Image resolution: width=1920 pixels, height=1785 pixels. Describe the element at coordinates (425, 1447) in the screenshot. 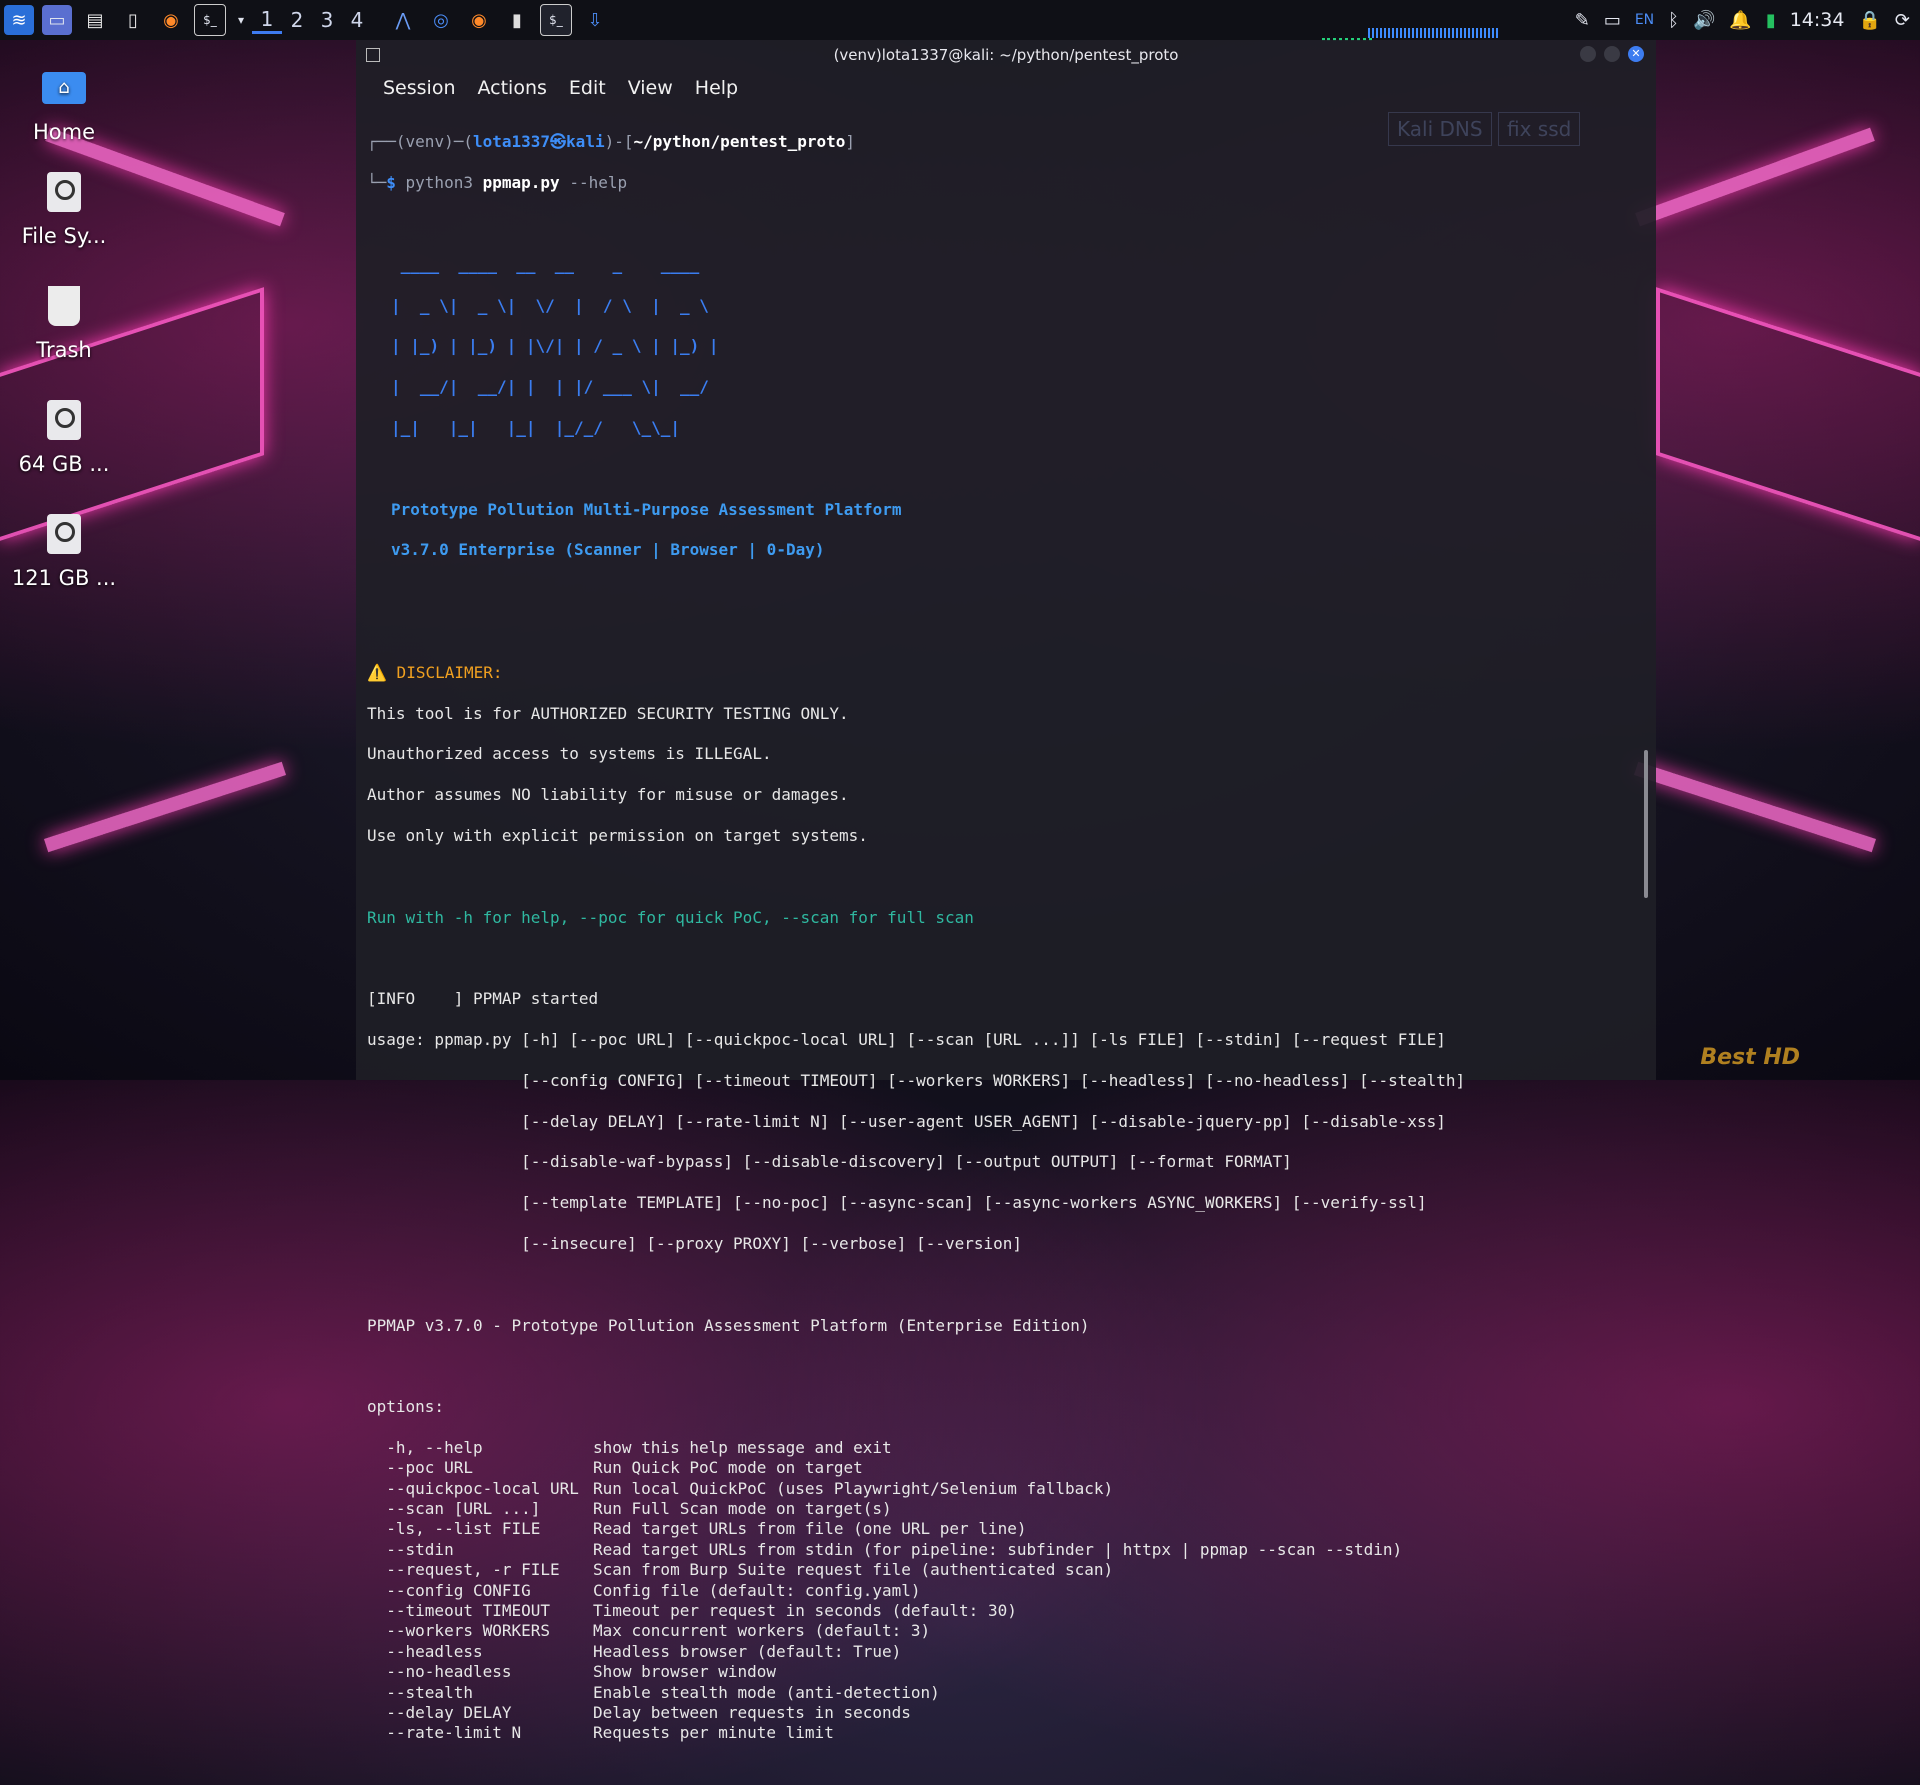

I see `option-flag: -h, --help` at that location.